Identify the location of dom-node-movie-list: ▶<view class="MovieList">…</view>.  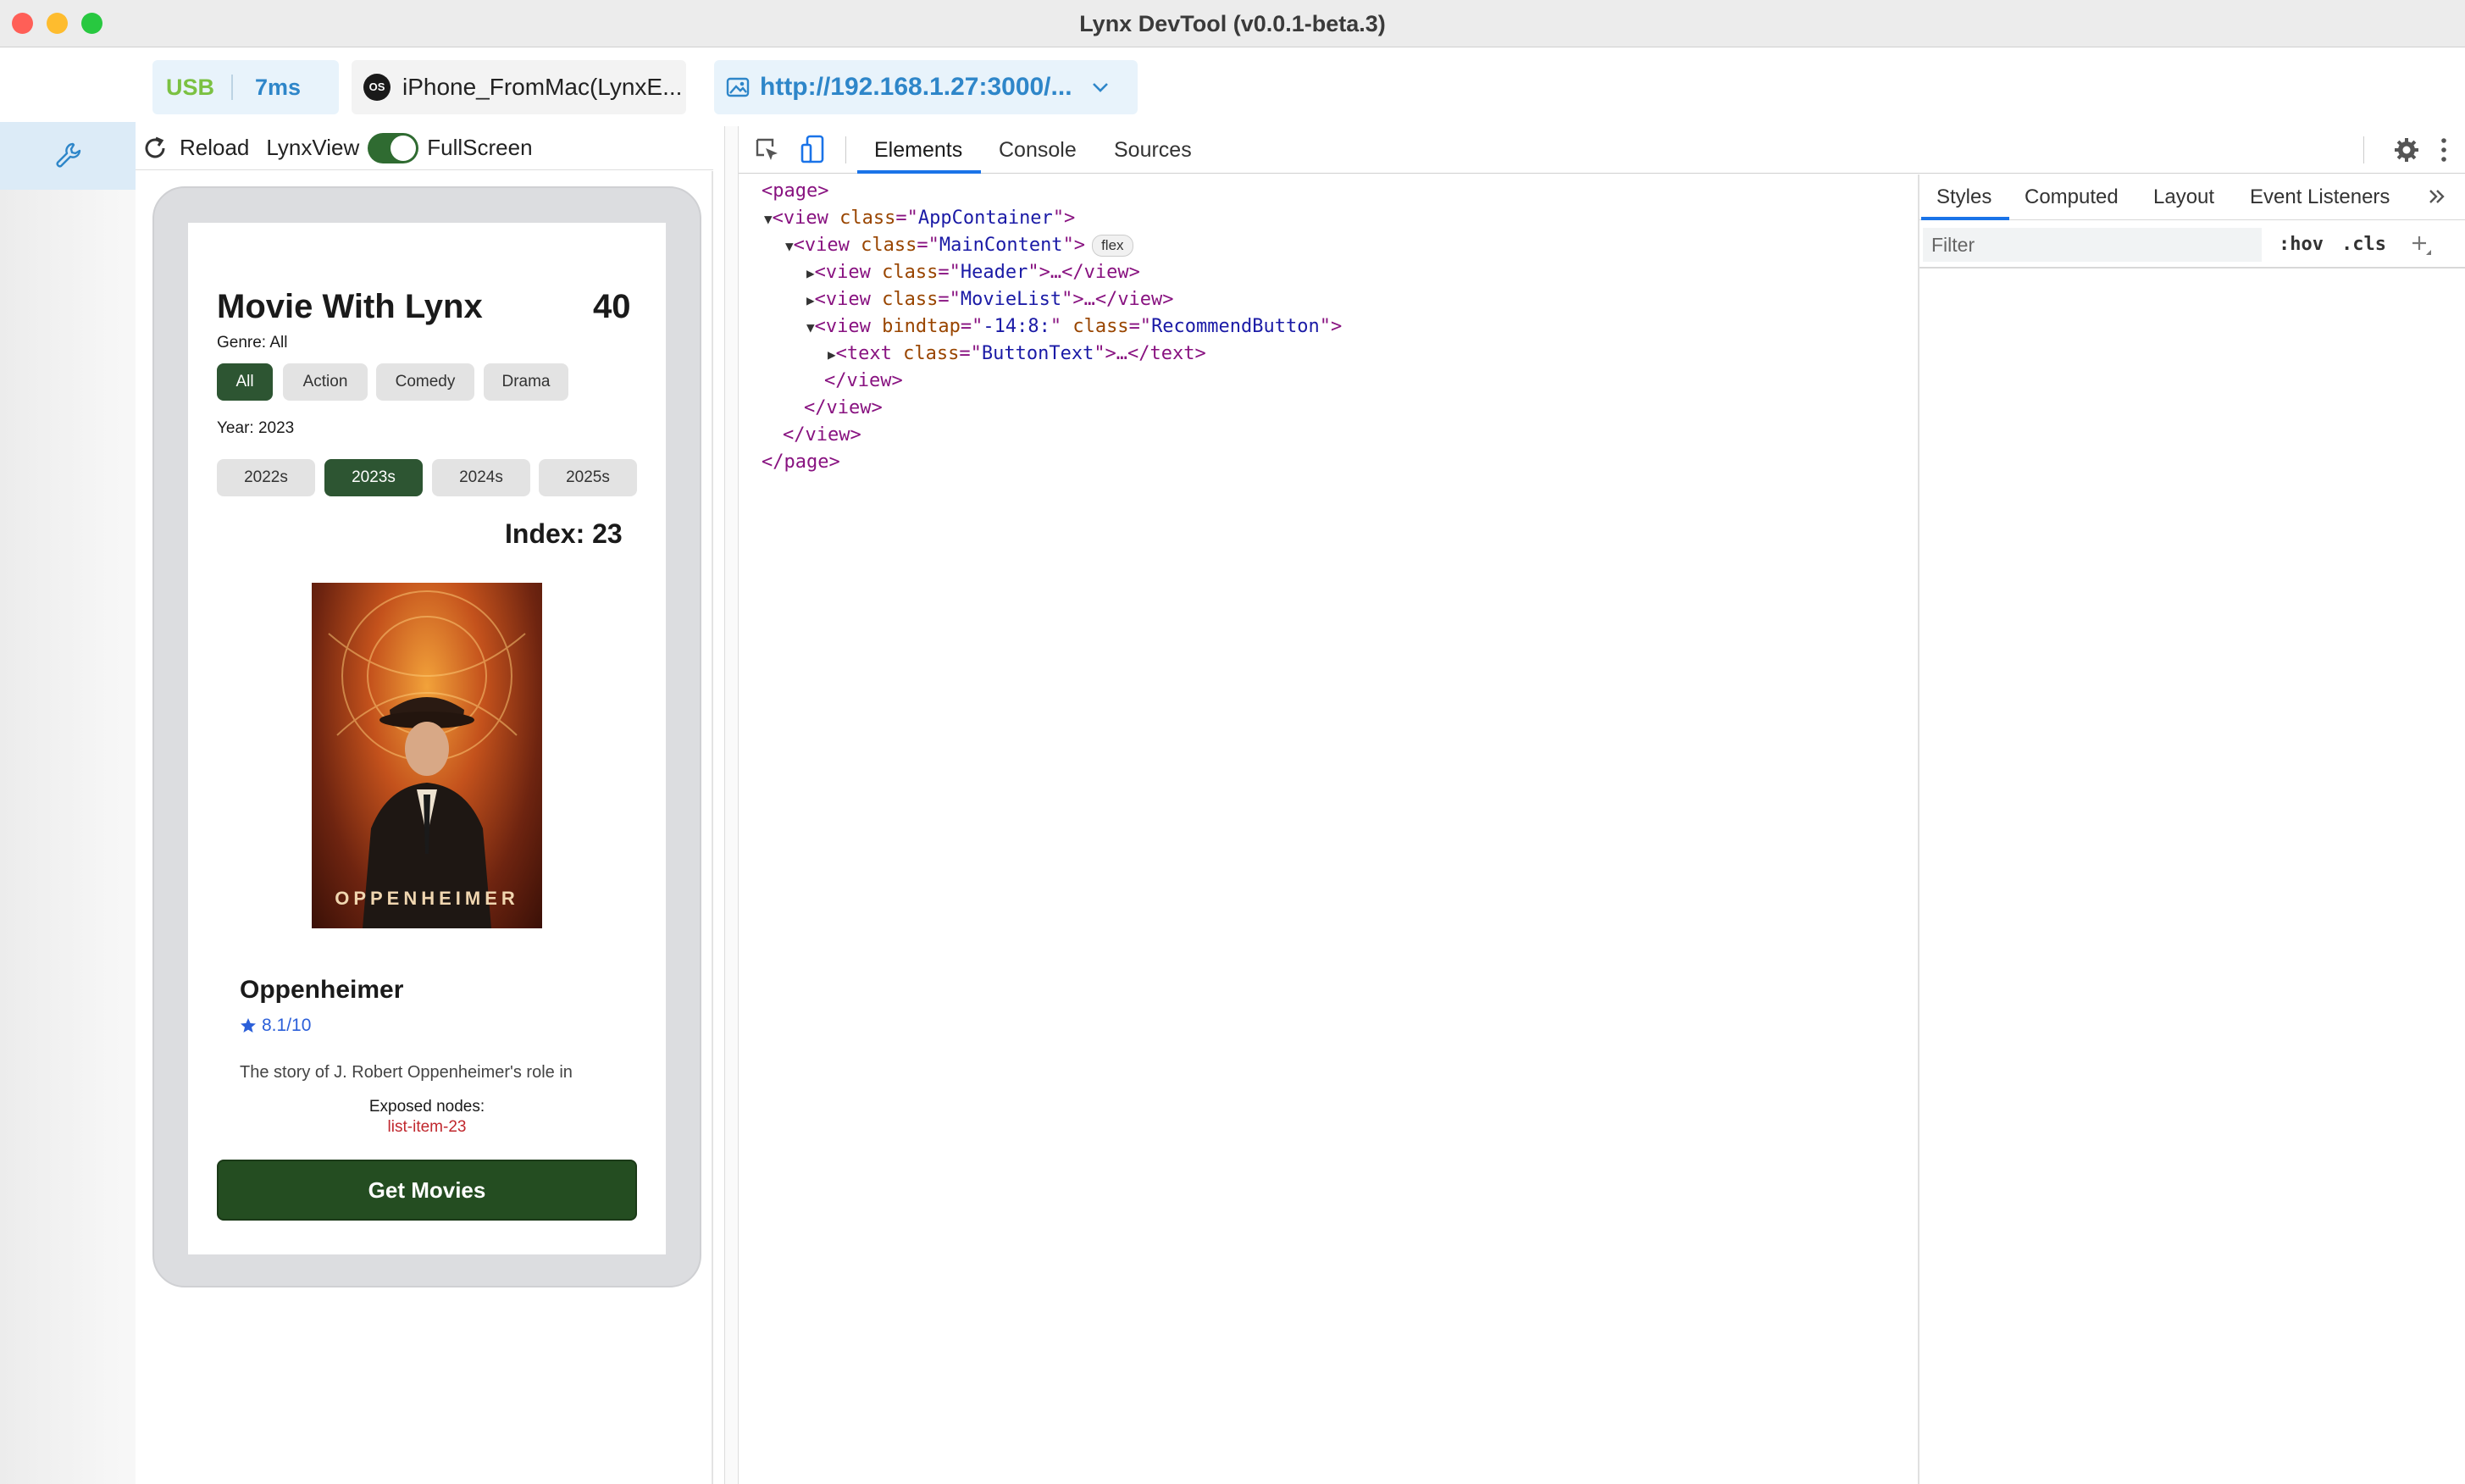
(990, 299).